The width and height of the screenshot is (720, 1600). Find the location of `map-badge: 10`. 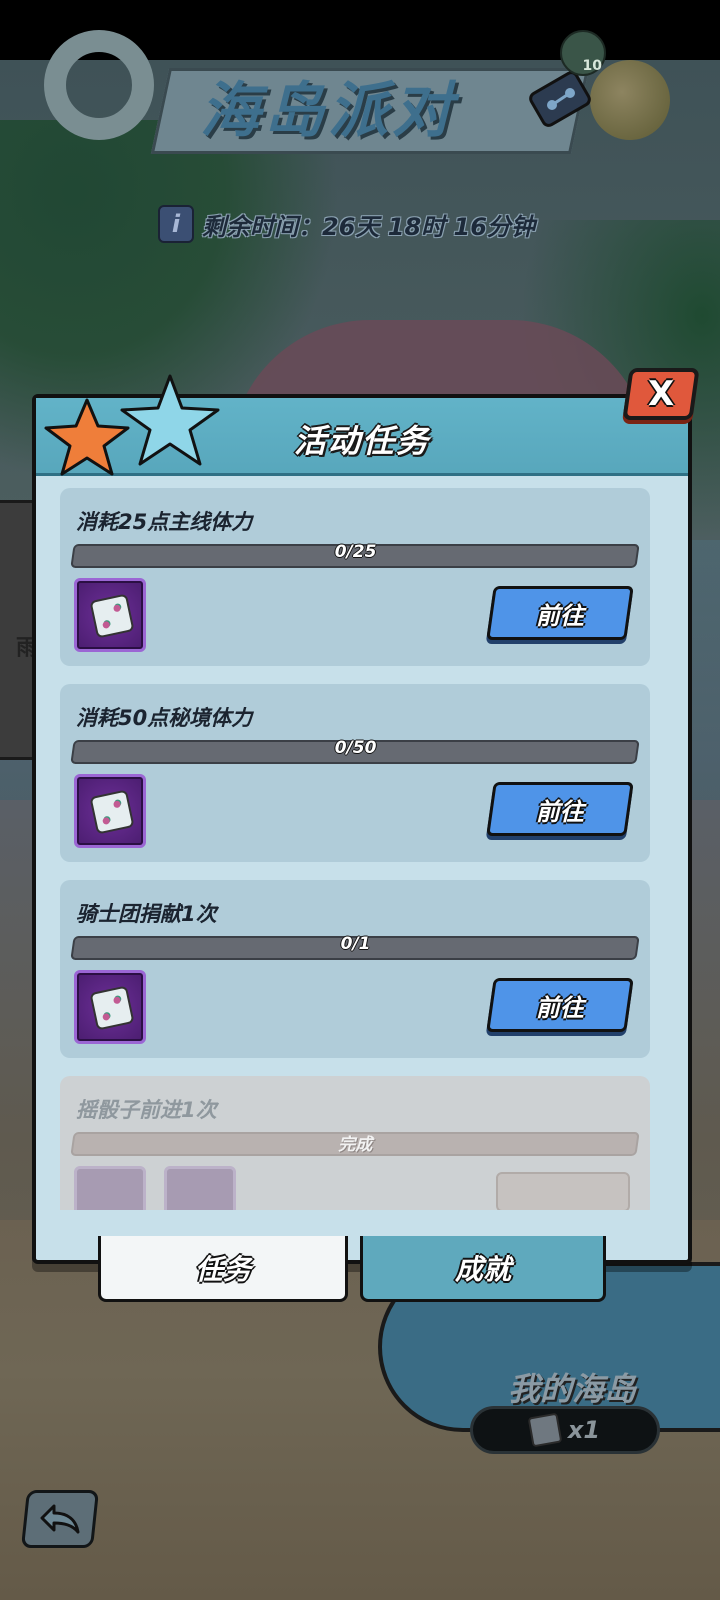

map-badge: 10 is located at coordinates (583, 53).